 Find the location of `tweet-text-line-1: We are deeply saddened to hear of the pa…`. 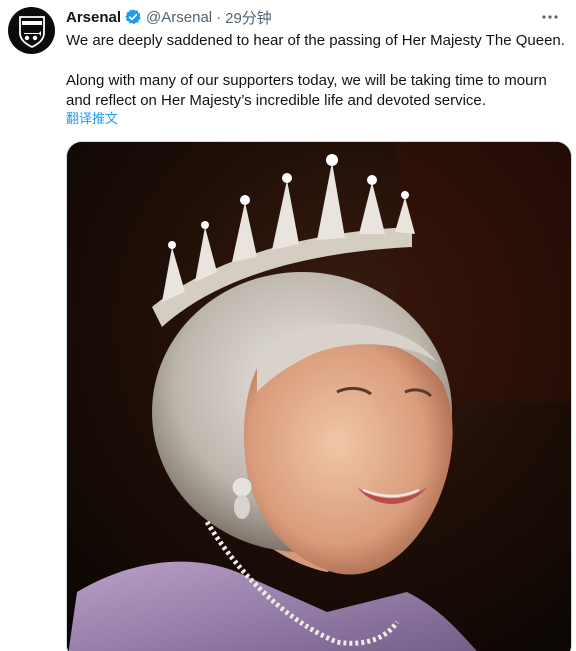

tweet-text-line-1: We are deeply saddened to hear of the pa… is located at coordinates (315, 40).